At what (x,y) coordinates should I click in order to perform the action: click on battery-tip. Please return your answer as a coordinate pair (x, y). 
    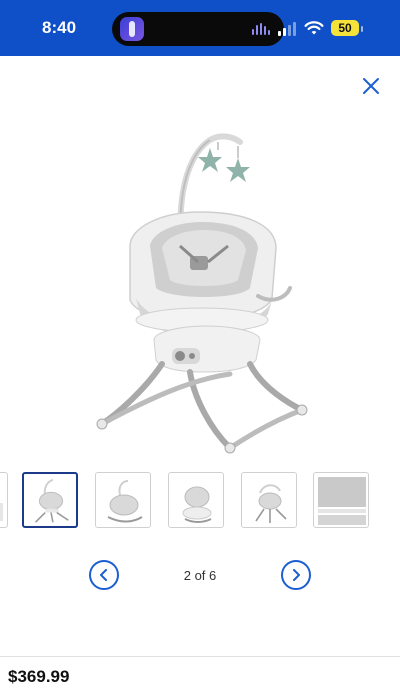
    Looking at the image, I should click on (362, 29).